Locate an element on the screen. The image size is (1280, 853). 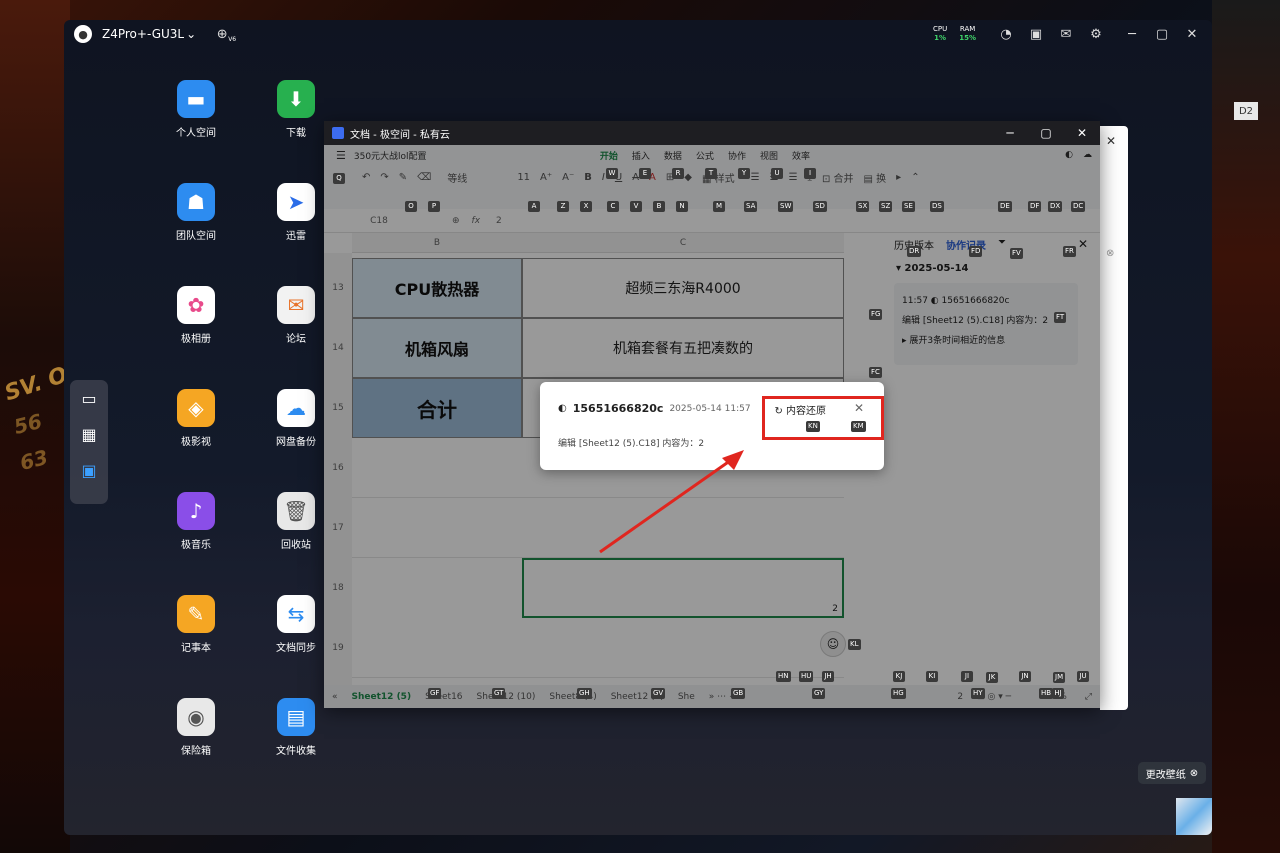
hint-key: I is located at coordinates (810, 173).